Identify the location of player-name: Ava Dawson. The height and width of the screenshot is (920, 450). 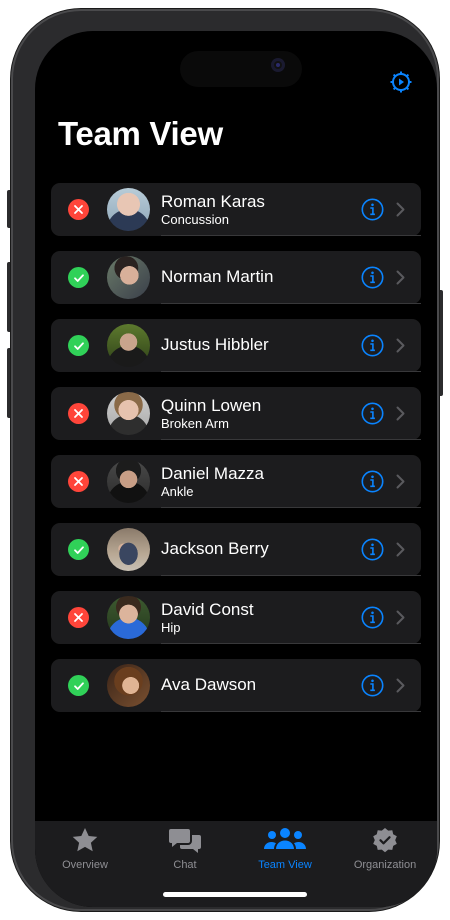
(209, 684).